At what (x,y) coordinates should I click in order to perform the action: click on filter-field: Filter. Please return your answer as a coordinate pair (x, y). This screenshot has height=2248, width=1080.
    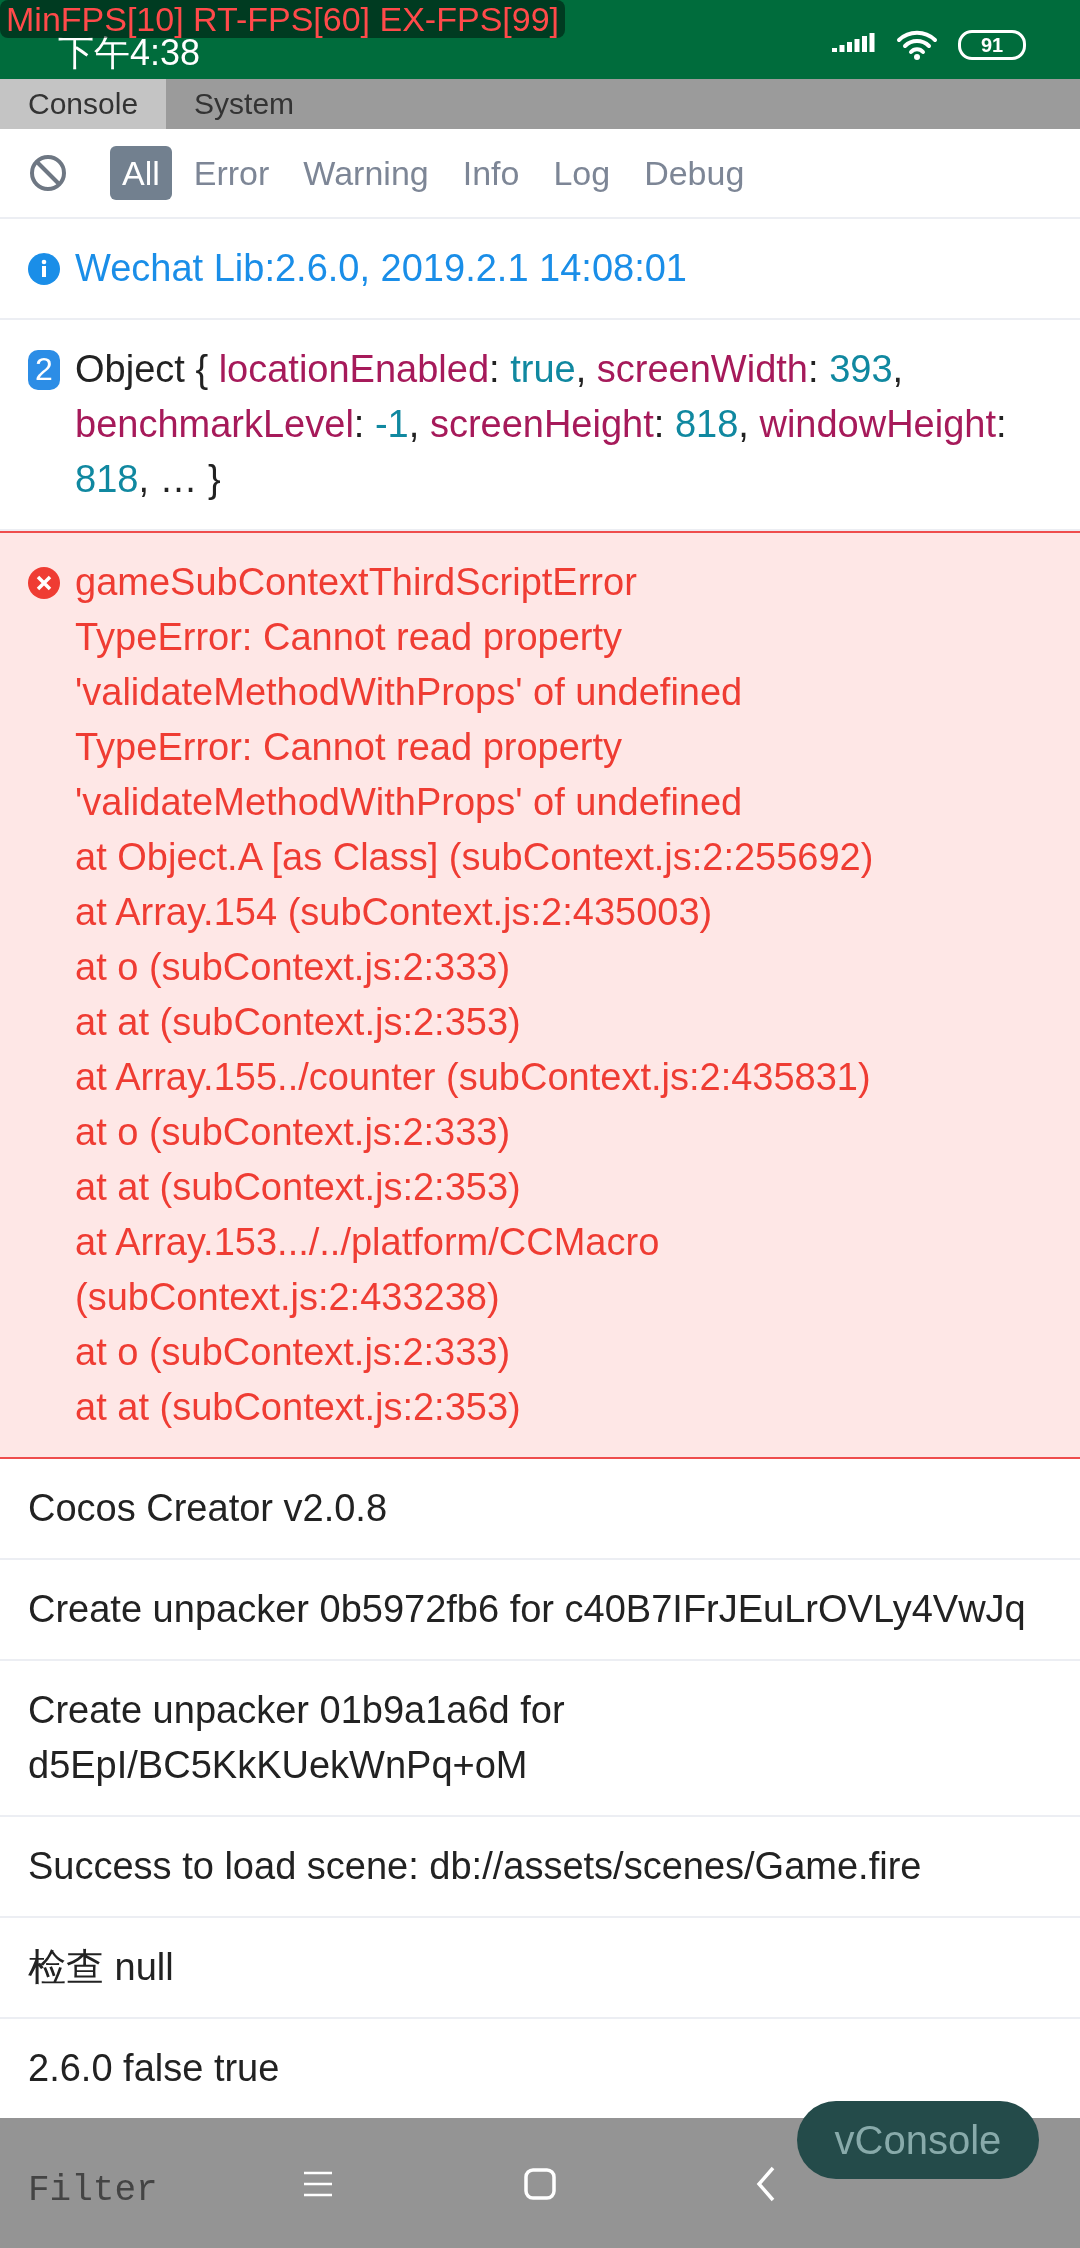
    Looking at the image, I should click on (138, 2190).